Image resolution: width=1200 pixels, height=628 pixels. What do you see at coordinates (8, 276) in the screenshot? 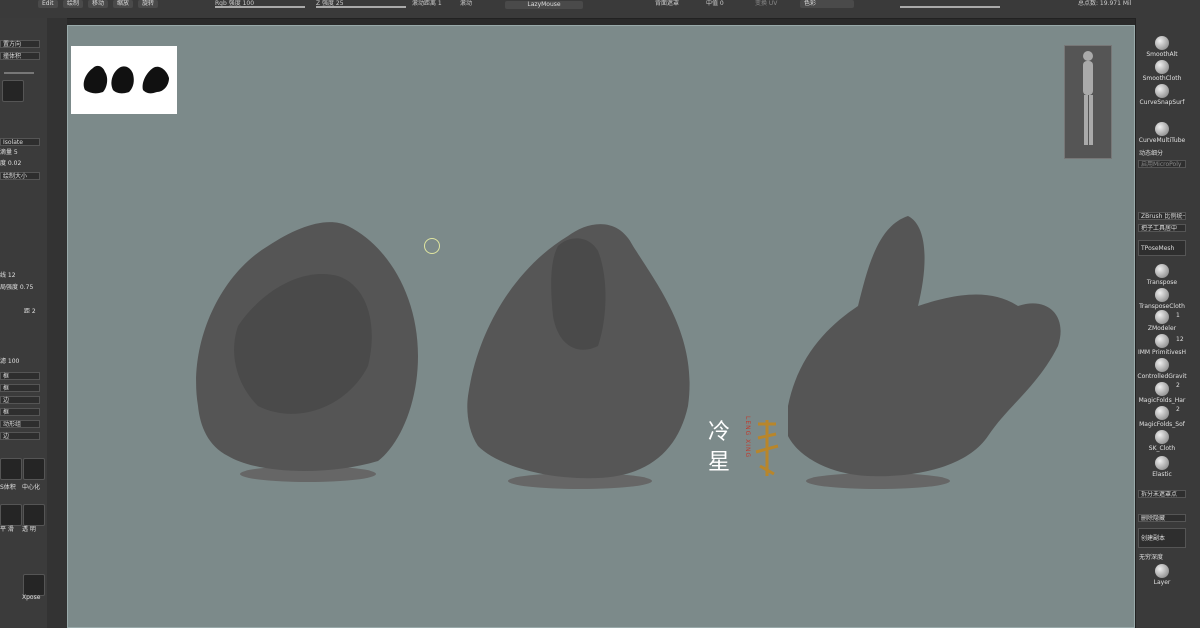
I see `line-value: 线 12` at bounding box center [8, 276].